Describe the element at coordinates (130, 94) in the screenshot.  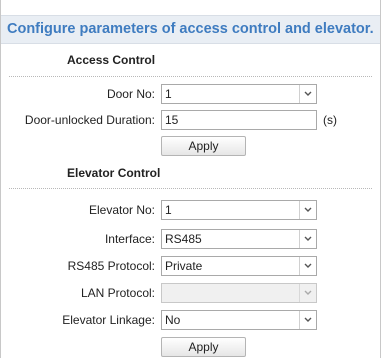
I see `door-no-label: Door No:` at that location.